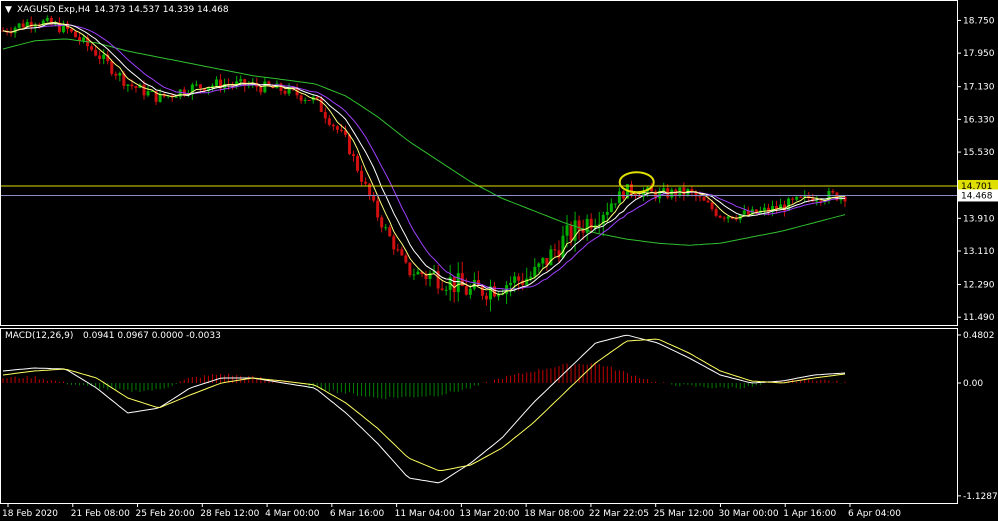  Describe the element at coordinates (8, 10) in the screenshot. I see `dropdown-triangle-icon: ▼` at that location.